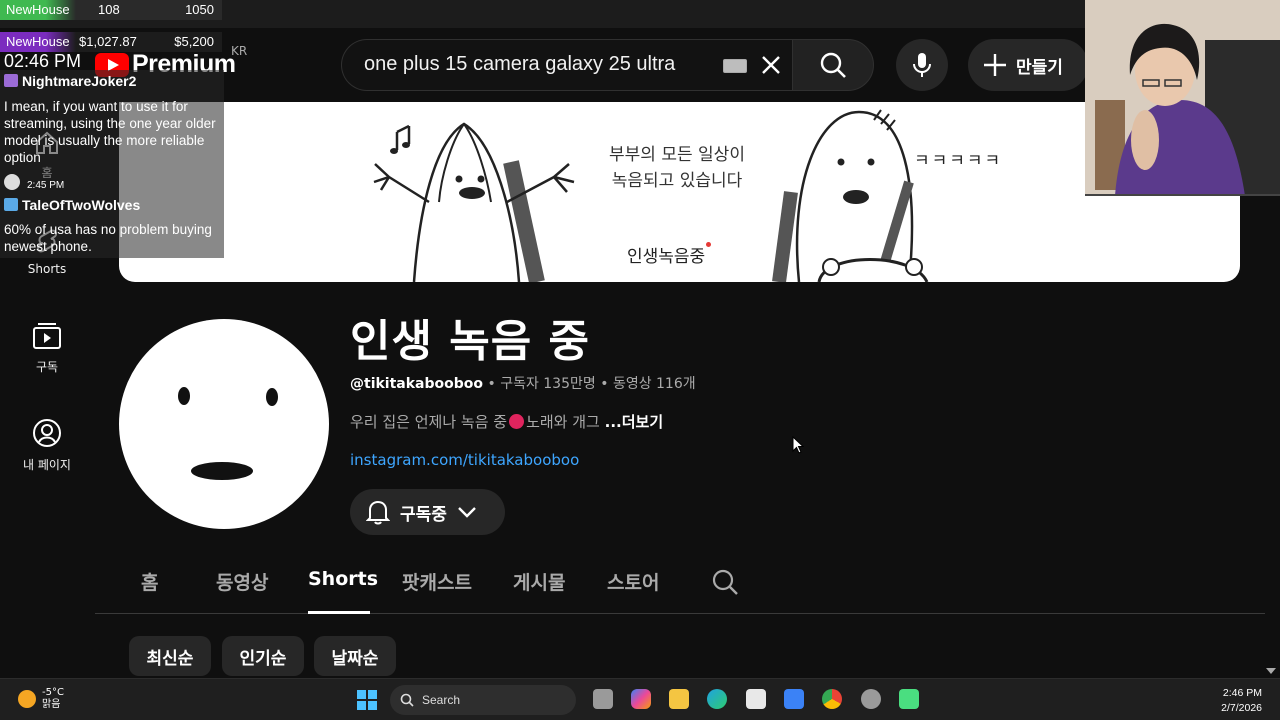 Image resolution: width=1280 pixels, height=720 pixels. I want to click on chip-popular: 인기순, so click(263, 656).